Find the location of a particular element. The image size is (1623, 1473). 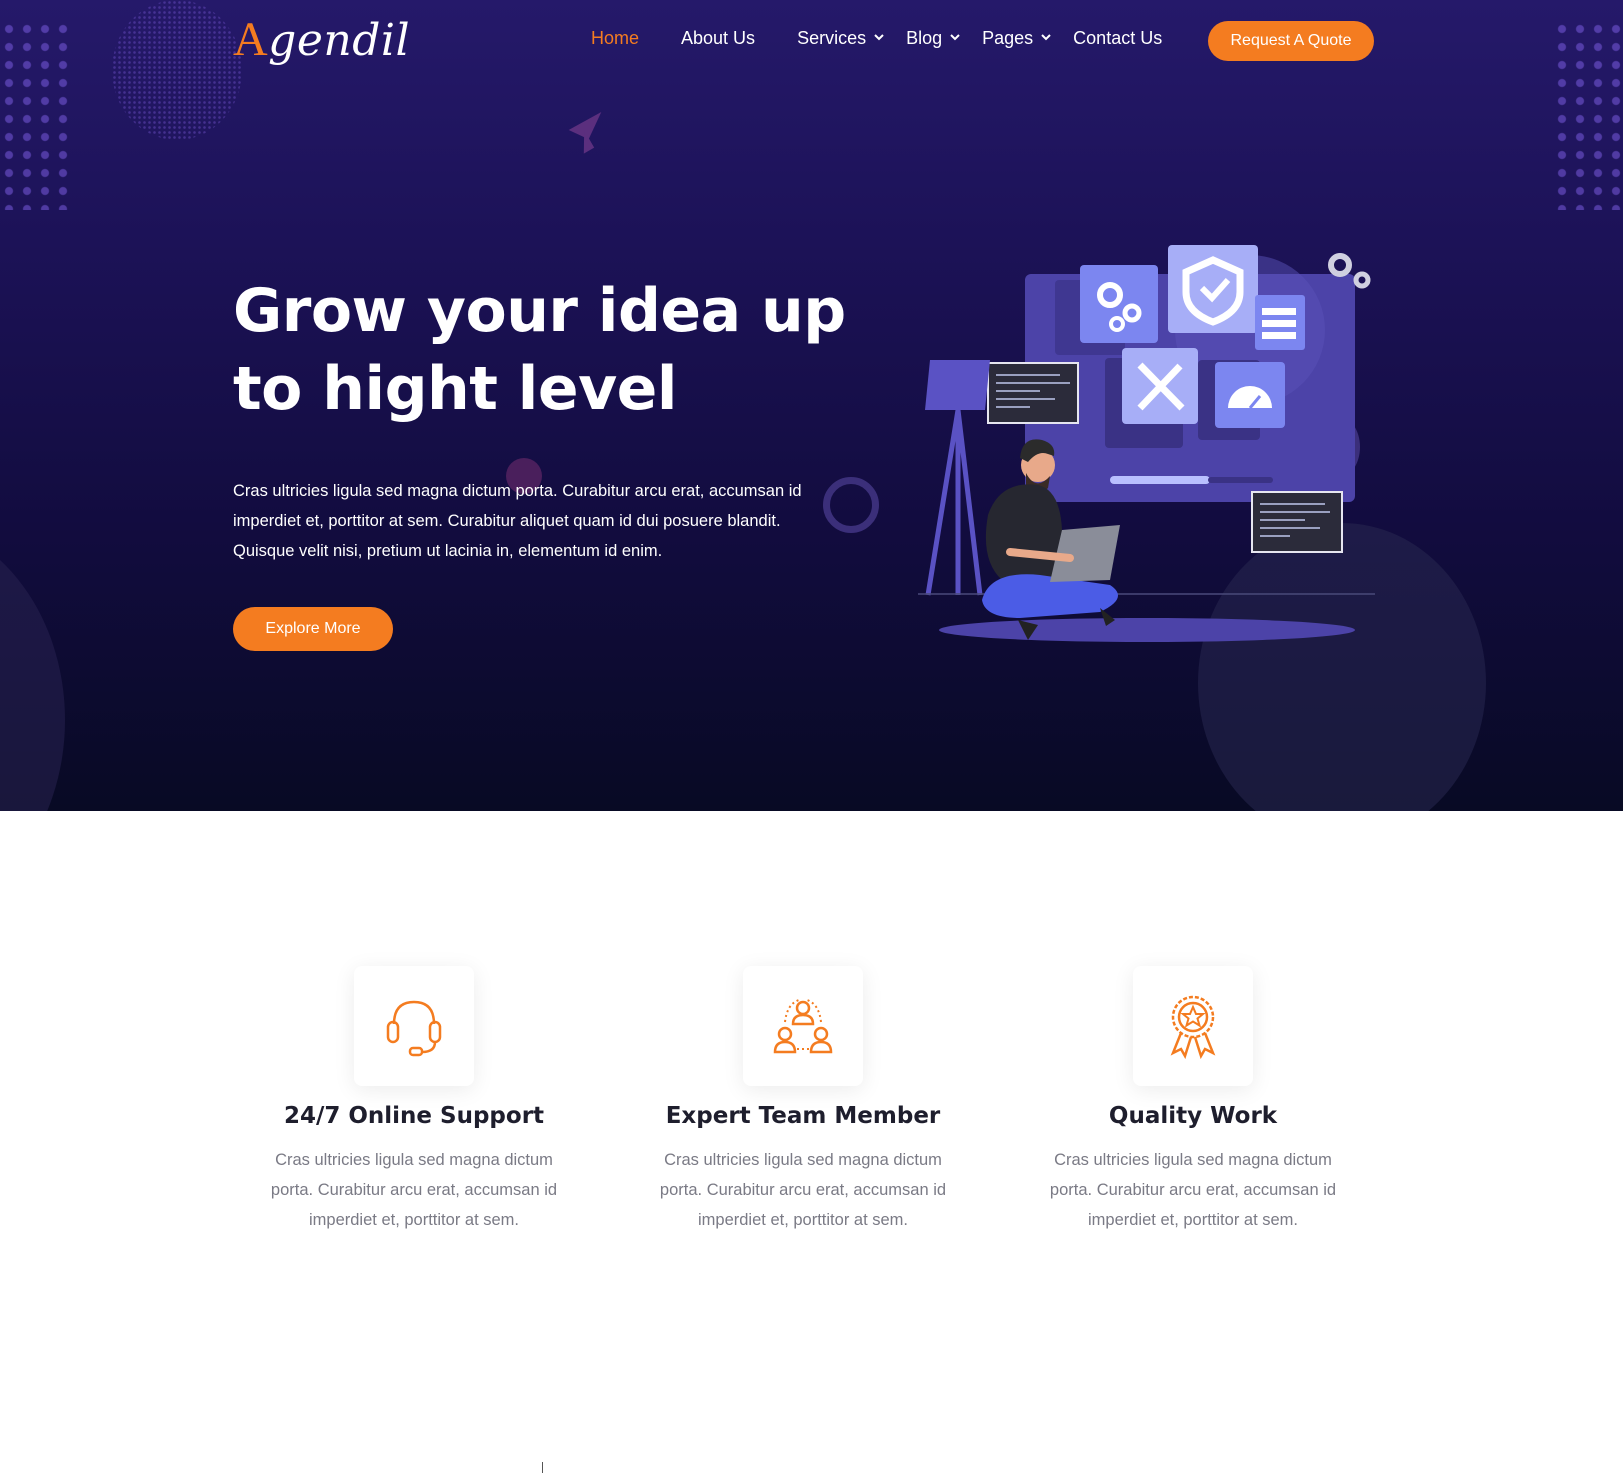

hero-title: Grow your idea up to hight level is located at coordinates (553, 350).